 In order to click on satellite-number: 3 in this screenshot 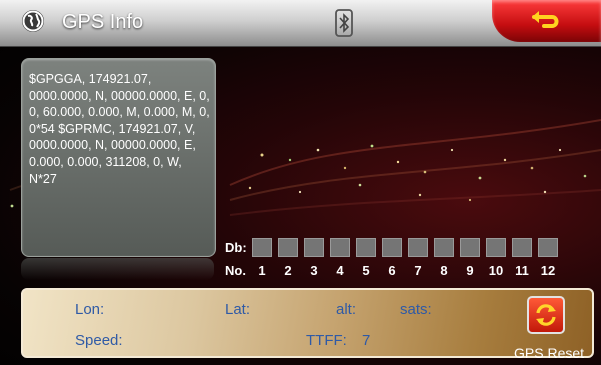, I will do `click(314, 270)`.